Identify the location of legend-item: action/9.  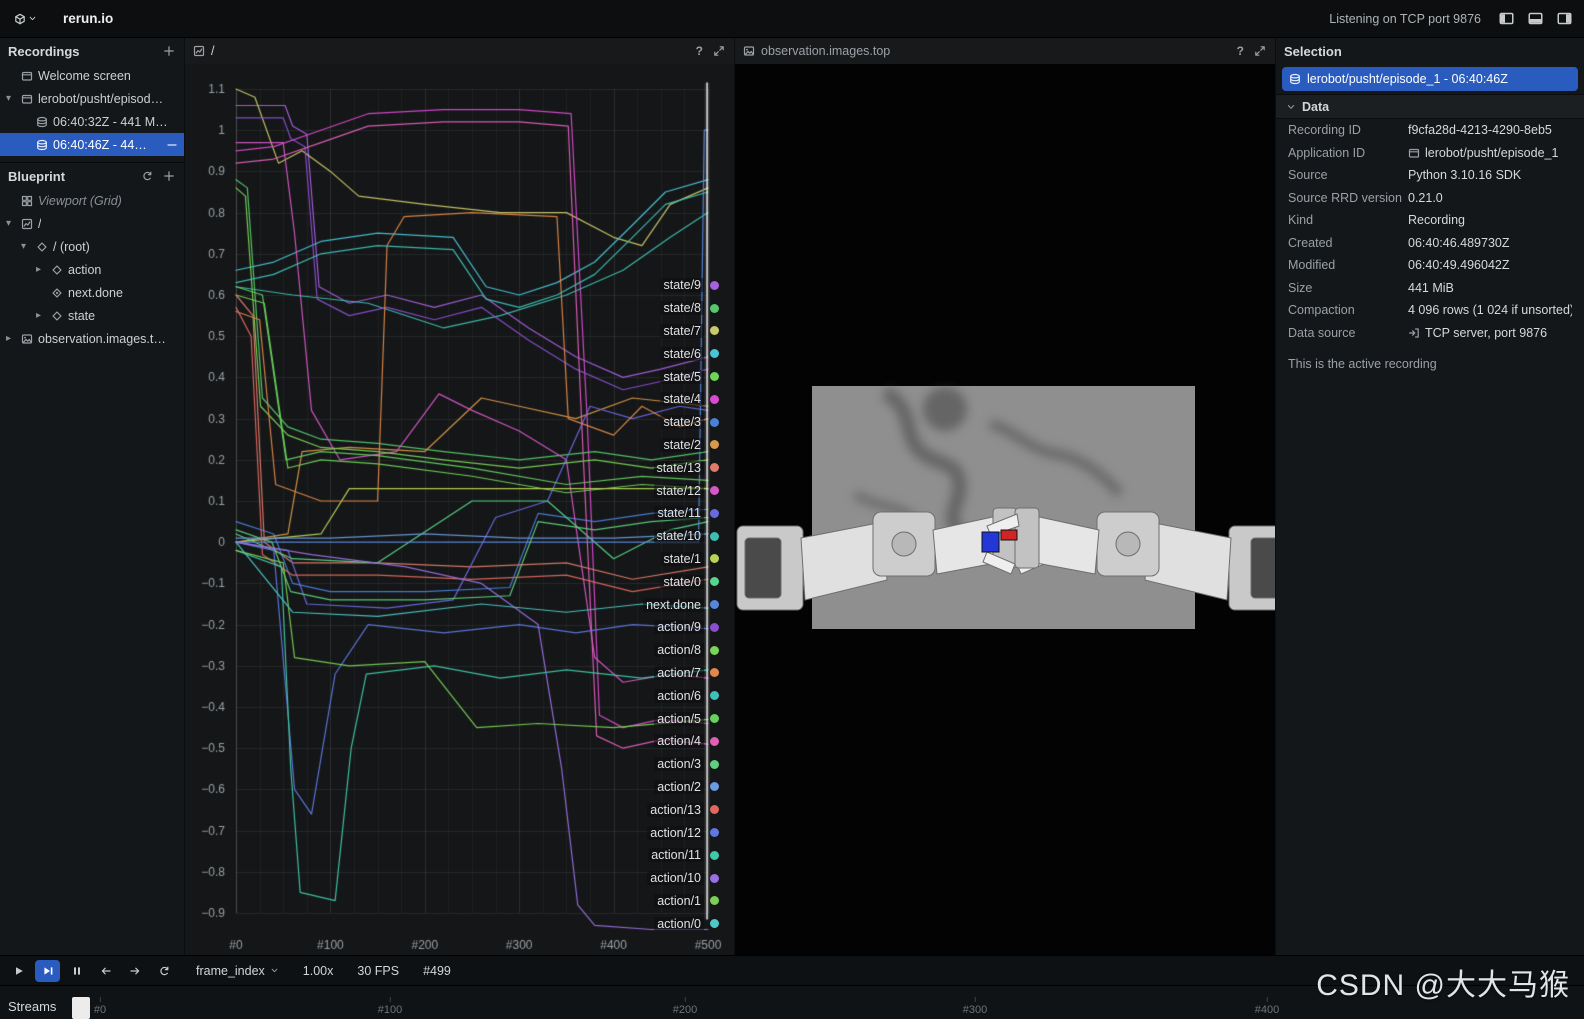
(686, 627).